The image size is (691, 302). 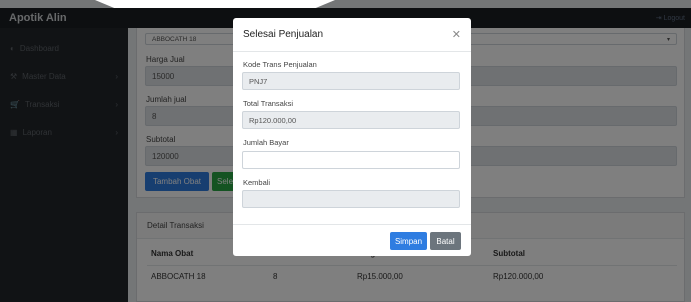 I want to click on modal-footer: Simpan Batal, so click(x=352, y=240).